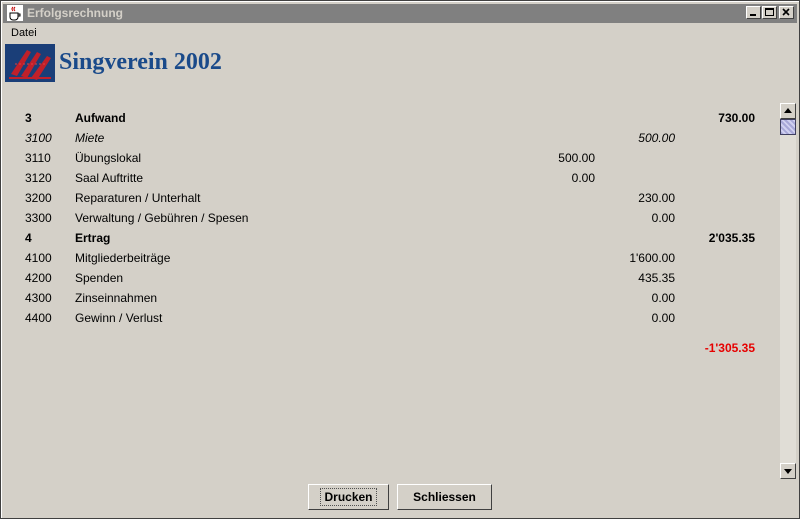  I want to click on account-subtotal: 435.35, so click(656, 278).